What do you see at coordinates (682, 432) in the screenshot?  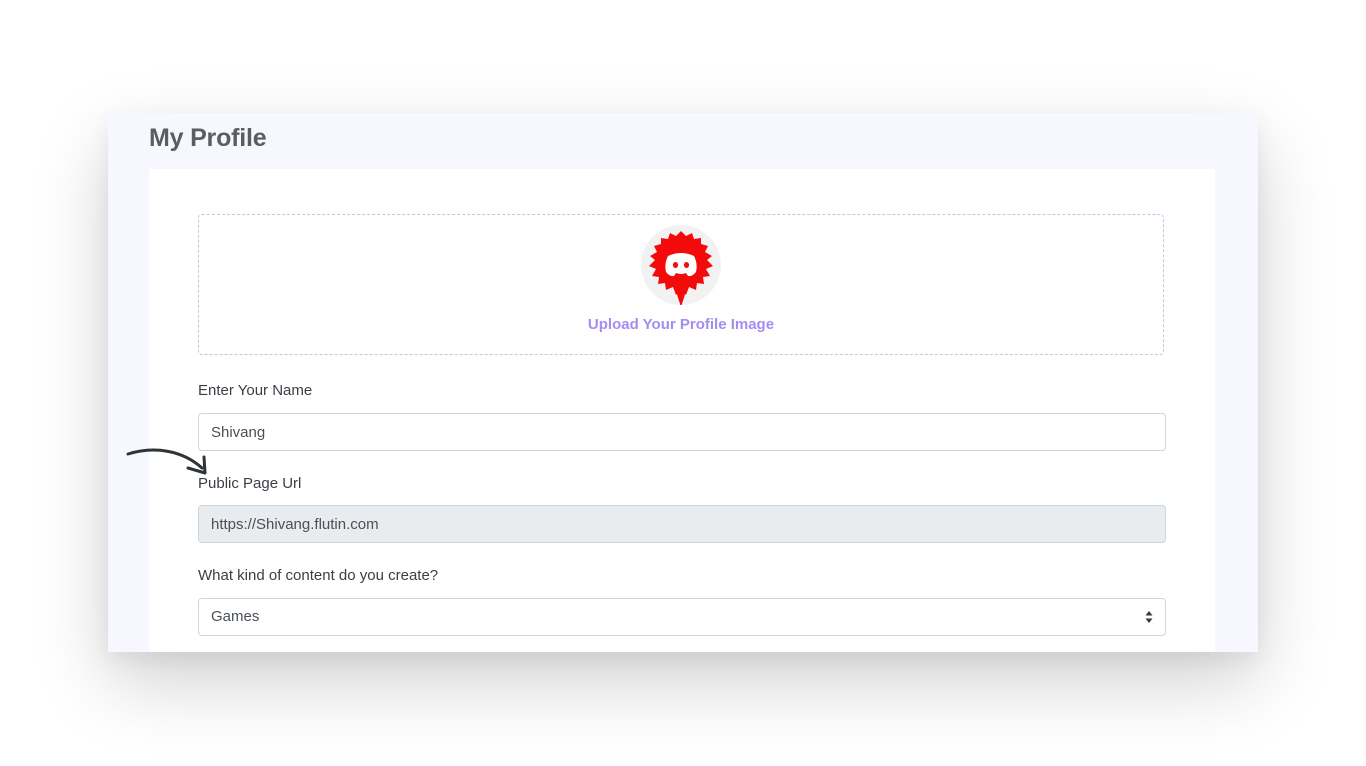 I see `name-input` at bounding box center [682, 432].